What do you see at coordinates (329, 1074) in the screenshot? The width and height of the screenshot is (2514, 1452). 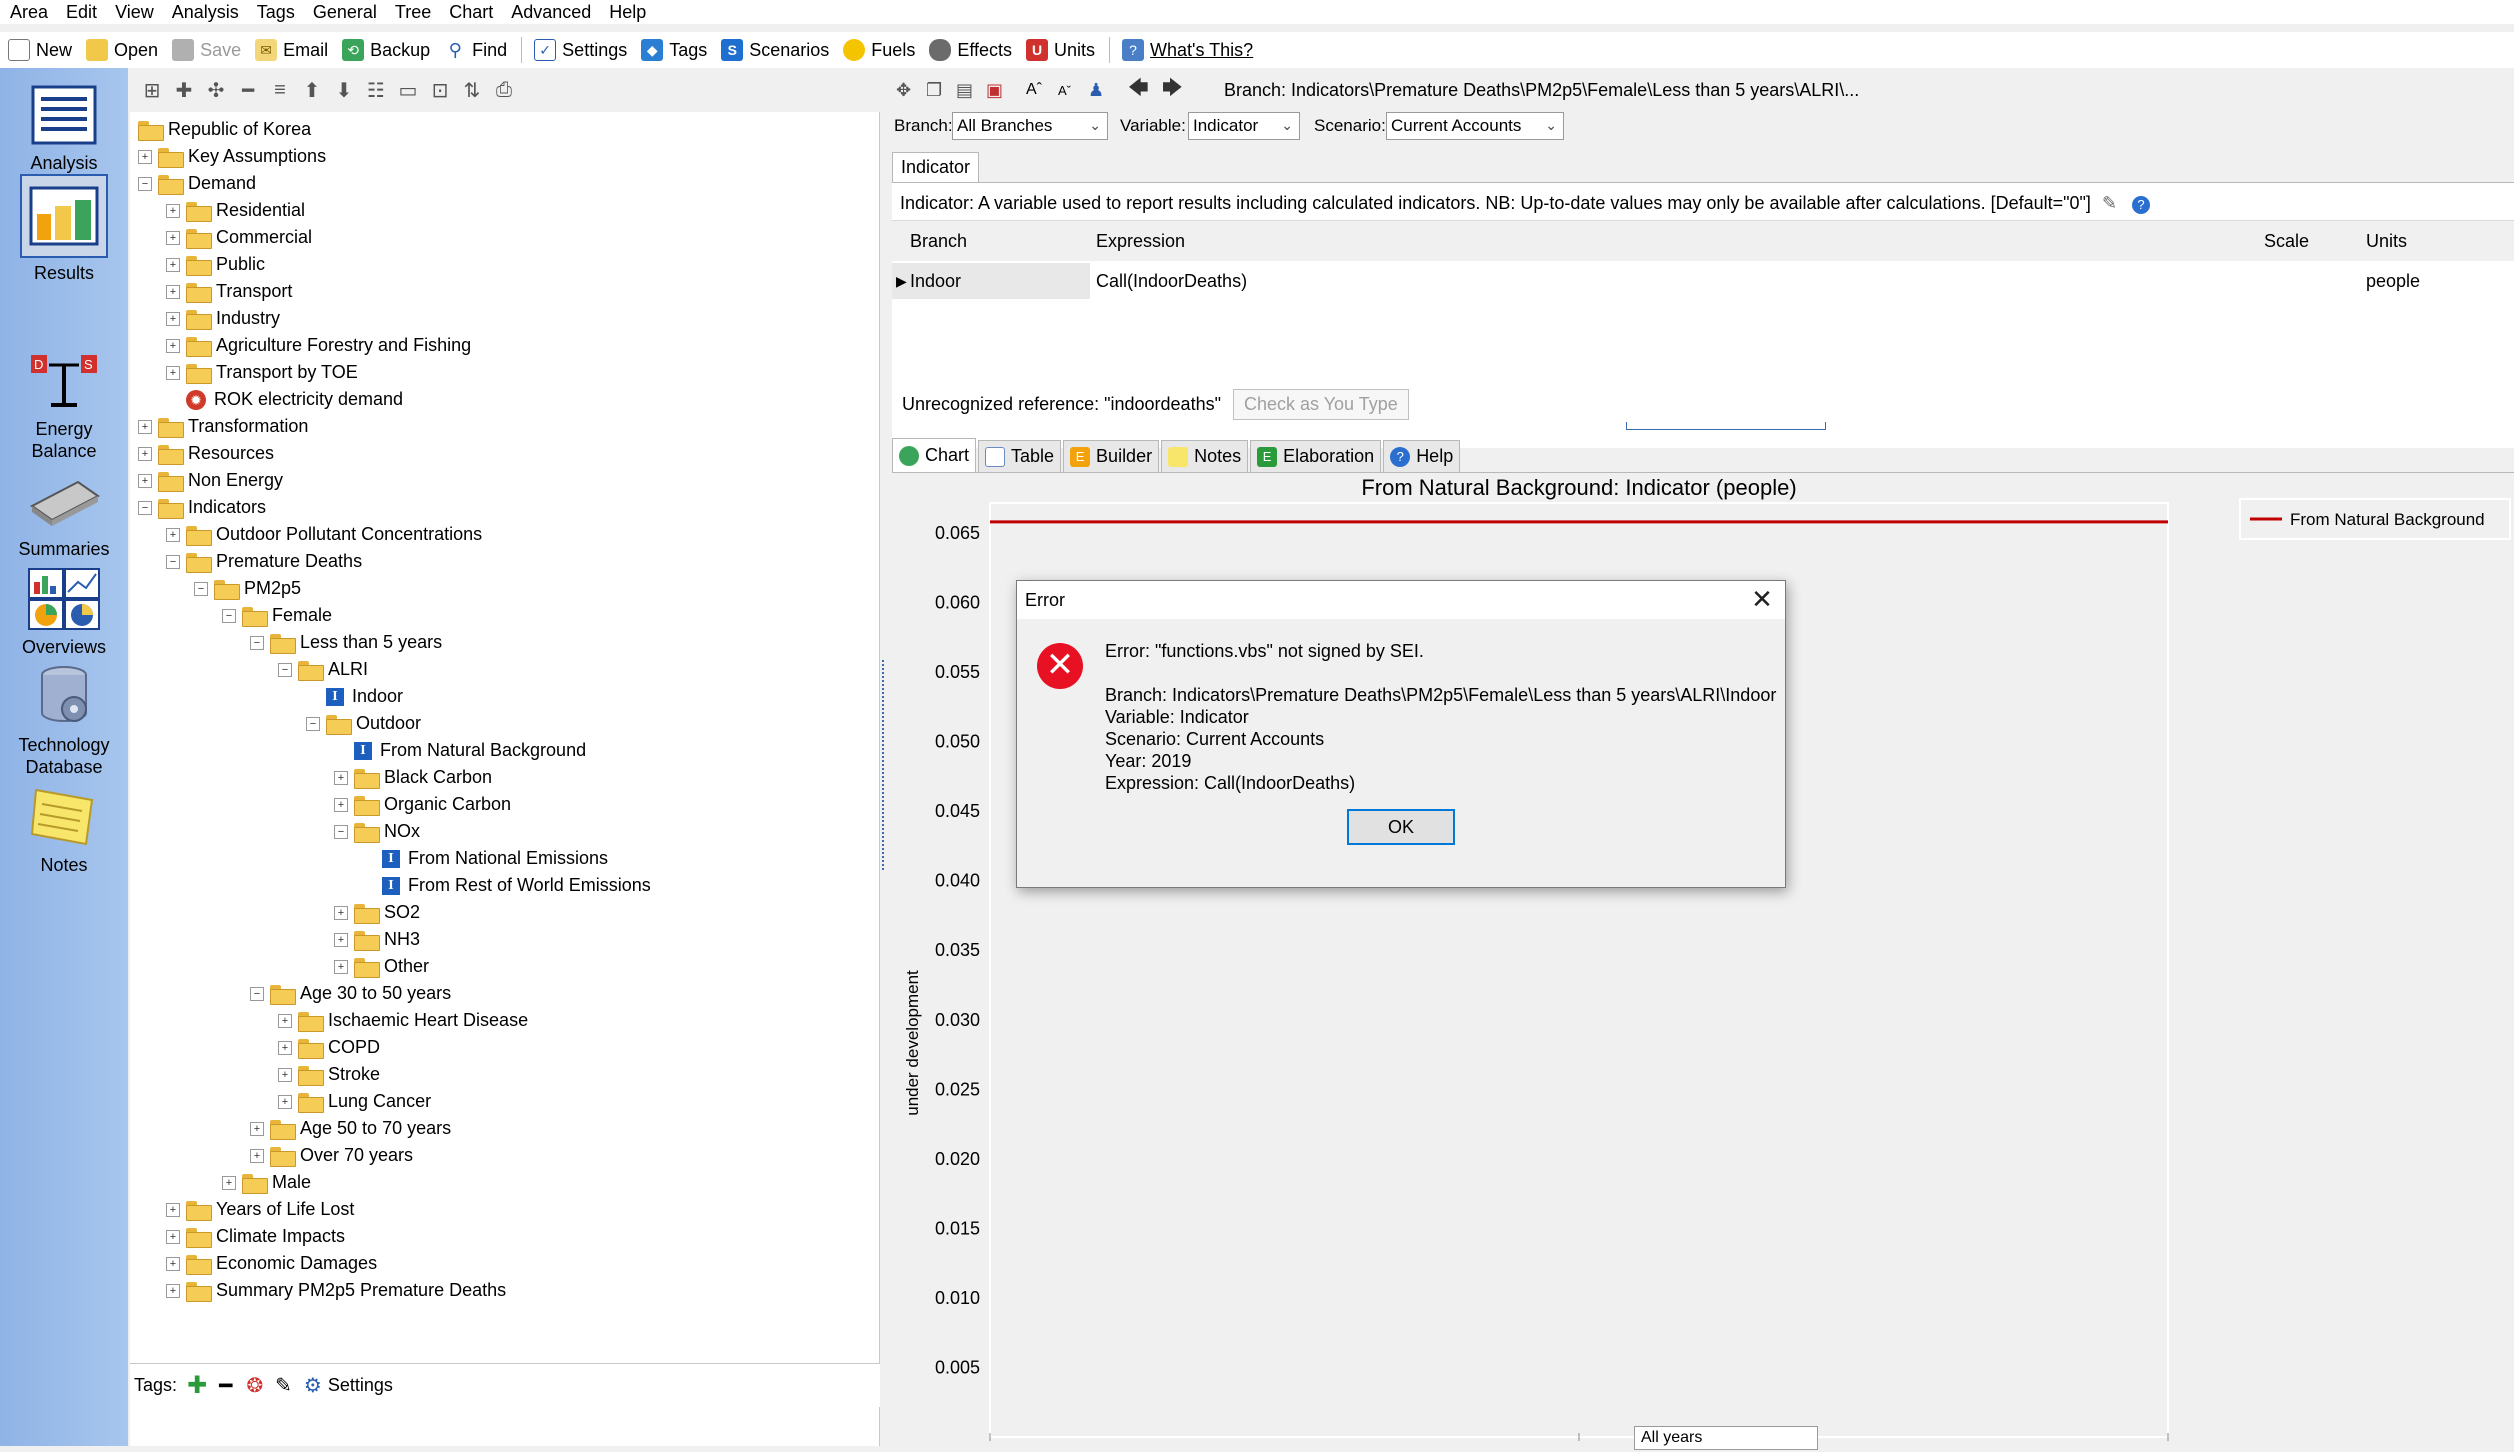 I see `tree-item: + Stroke` at bounding box center [329, 1074].